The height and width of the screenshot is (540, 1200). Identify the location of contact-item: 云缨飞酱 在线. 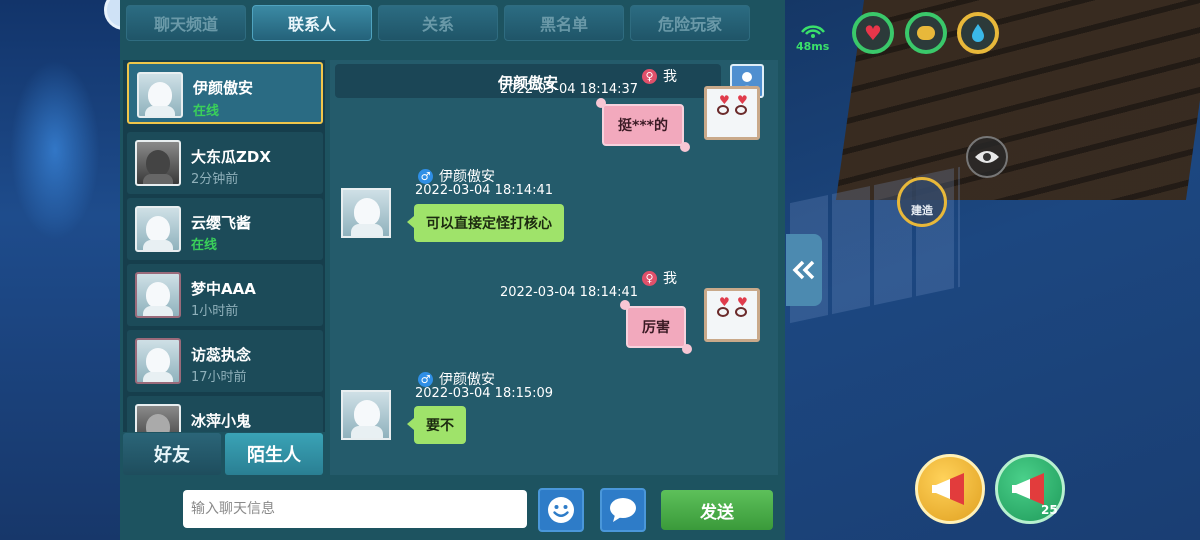
(225, 229).